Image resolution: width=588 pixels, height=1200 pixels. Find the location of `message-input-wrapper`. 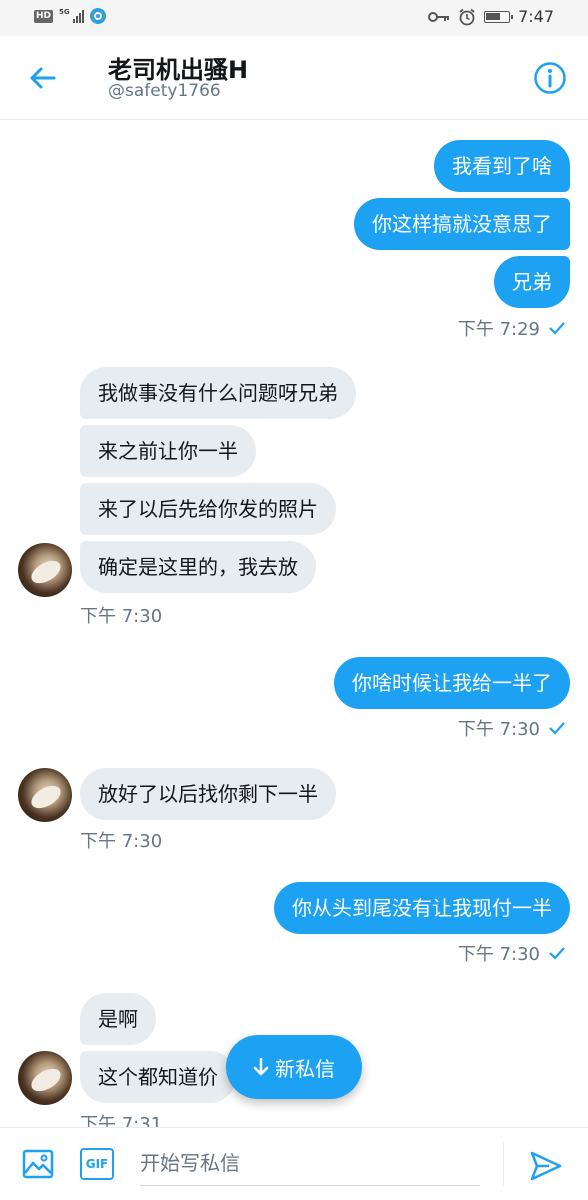

message-input-wrapper is located at coordinates (310, 1164).